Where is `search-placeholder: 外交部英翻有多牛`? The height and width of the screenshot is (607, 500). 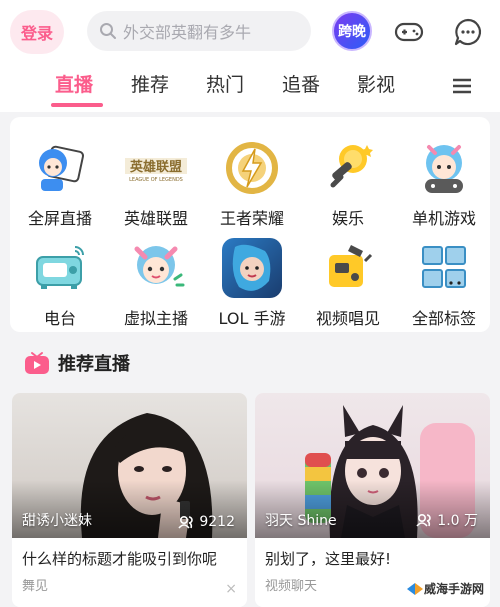 search-placeholder: 外交部英翻有多牛 is located at coordinates (187, 32).